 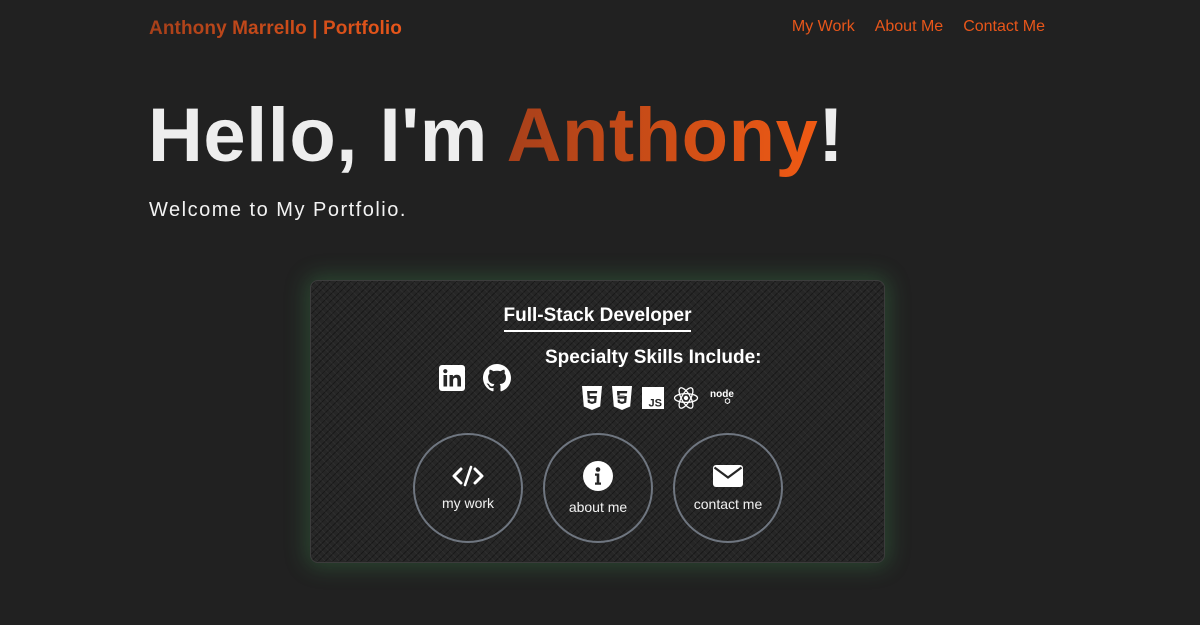 I want to click on site-brand: Anthony Marrello | Portfolio, so click(x=275, y=29).